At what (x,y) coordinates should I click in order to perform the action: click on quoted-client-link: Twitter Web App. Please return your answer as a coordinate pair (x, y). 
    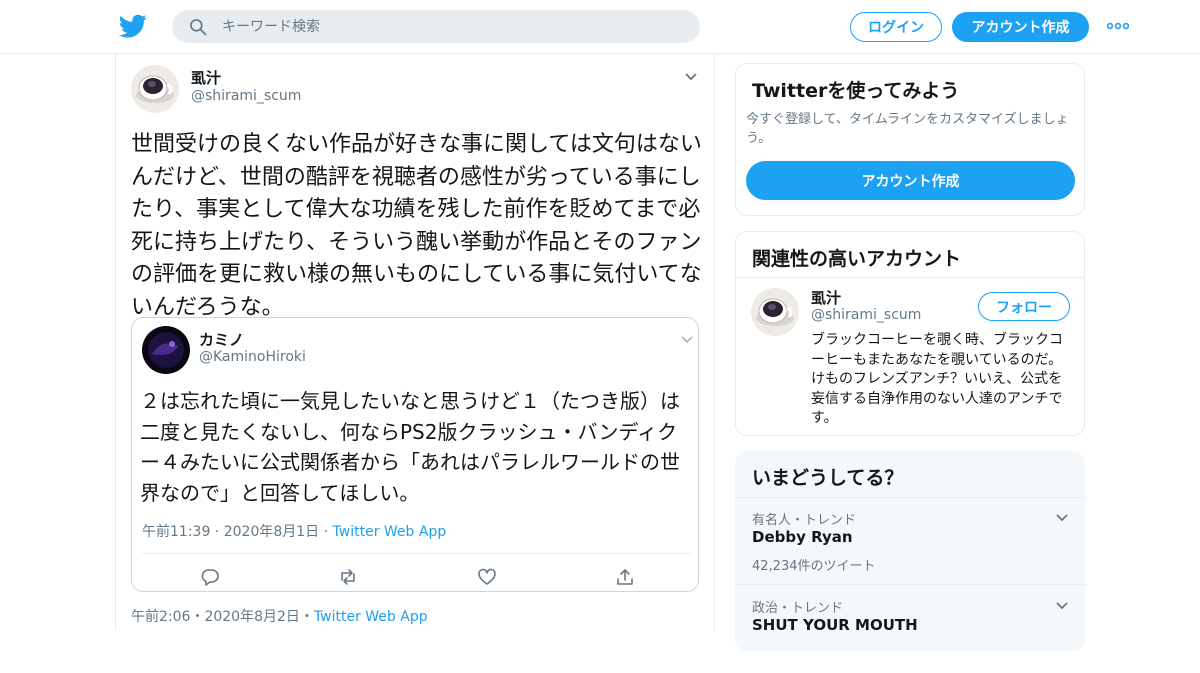
    Looking at the image, I should click on (390, 532).